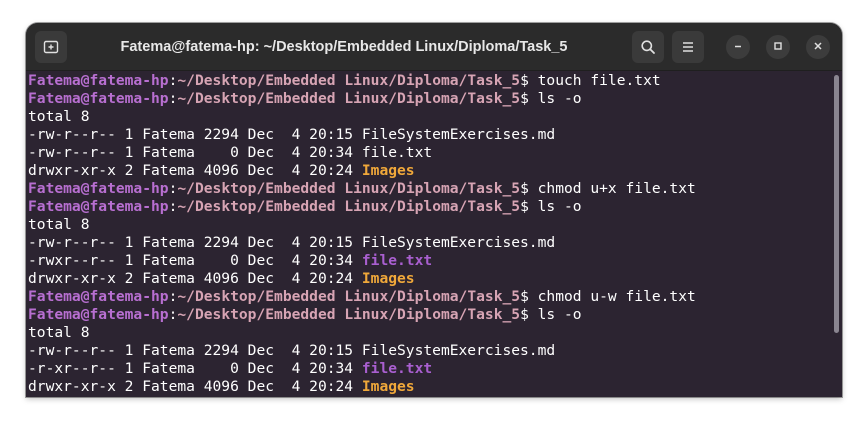 This screenshot has width=867, height=425. I want to click on scrollbar-thumb, so click(836, 204).